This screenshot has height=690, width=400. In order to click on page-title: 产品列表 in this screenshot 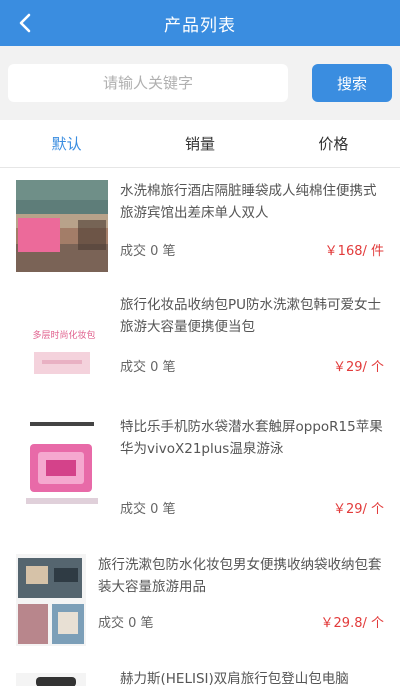, I will do `click(200, 25)`.